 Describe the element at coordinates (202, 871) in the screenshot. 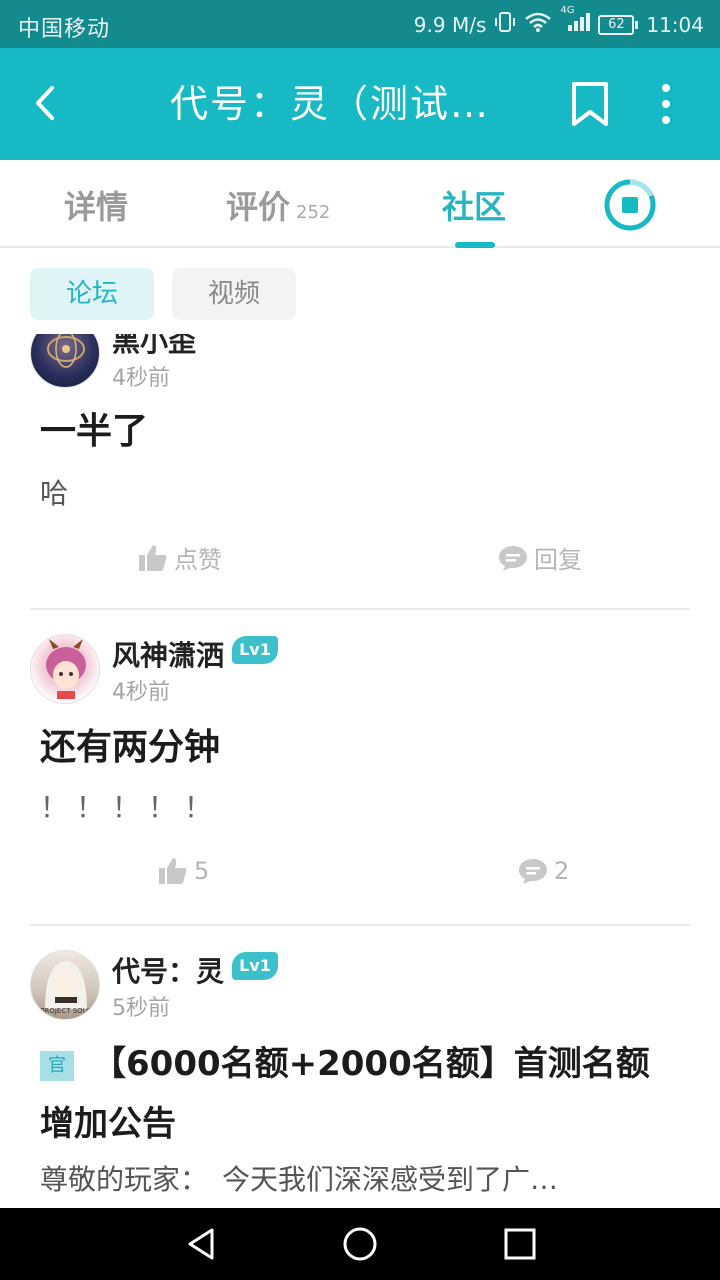

I see `like-count: 5` at that location.